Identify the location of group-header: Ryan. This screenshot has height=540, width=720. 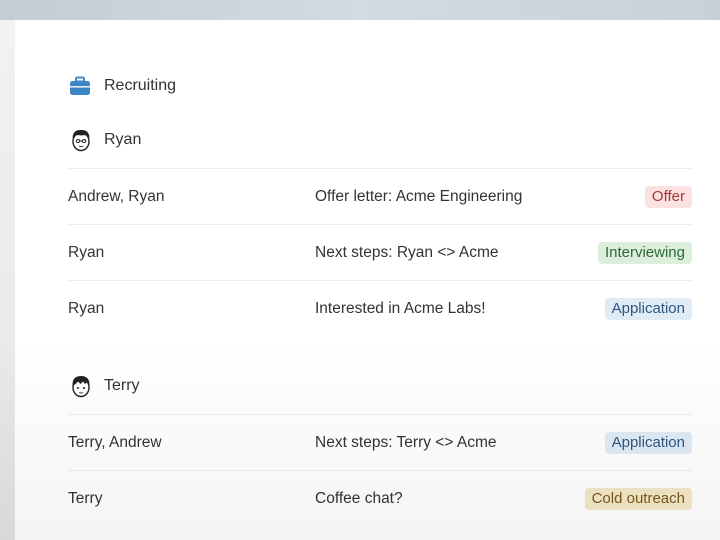
(380, 140).